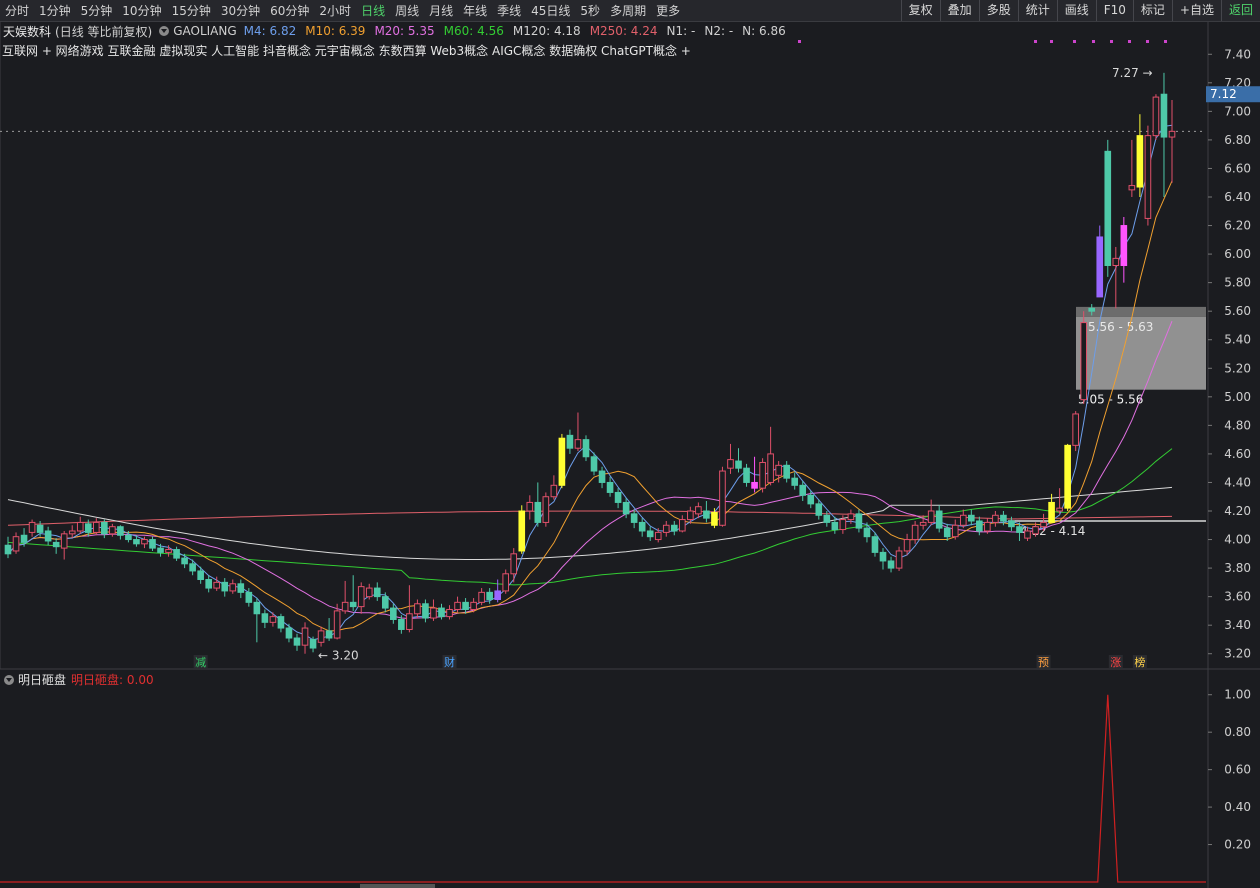  Describe the element at coordinates (1037, 10) in the screenshot. I see `toolbar-button-3: 统计` at that location.